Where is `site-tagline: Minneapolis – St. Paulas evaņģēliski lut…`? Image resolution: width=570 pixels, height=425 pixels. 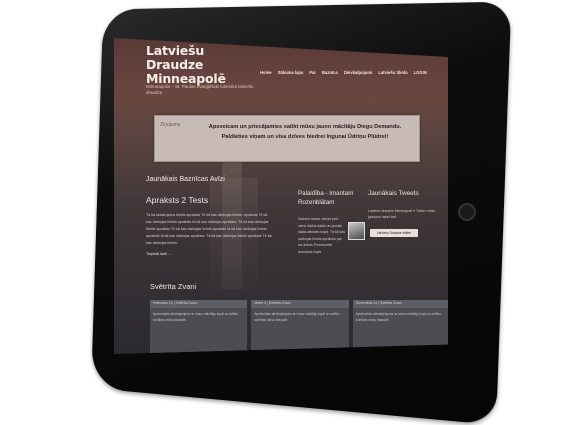 site-tagline: Minneapolis – St. Paulas evaņģēliski lut… is located at coordinates (200, 89).